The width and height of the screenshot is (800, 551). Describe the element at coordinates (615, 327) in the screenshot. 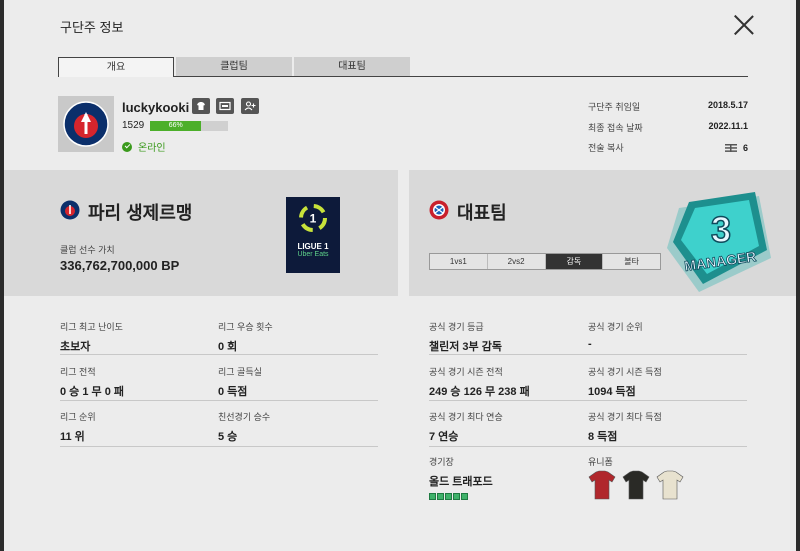

I see `stat-label: 공식 경기 순위` at that location.